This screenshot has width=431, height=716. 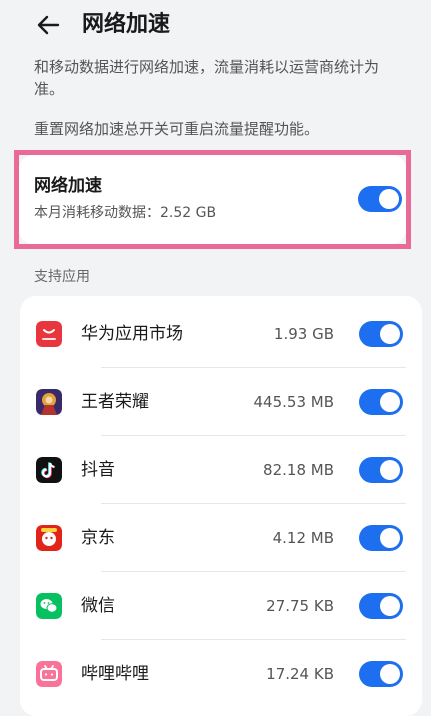 What do you see at coordinates (300, 606) in the screenshot?
I see `app-data-size: 27.75 KB` at bounding box center [300, 606].